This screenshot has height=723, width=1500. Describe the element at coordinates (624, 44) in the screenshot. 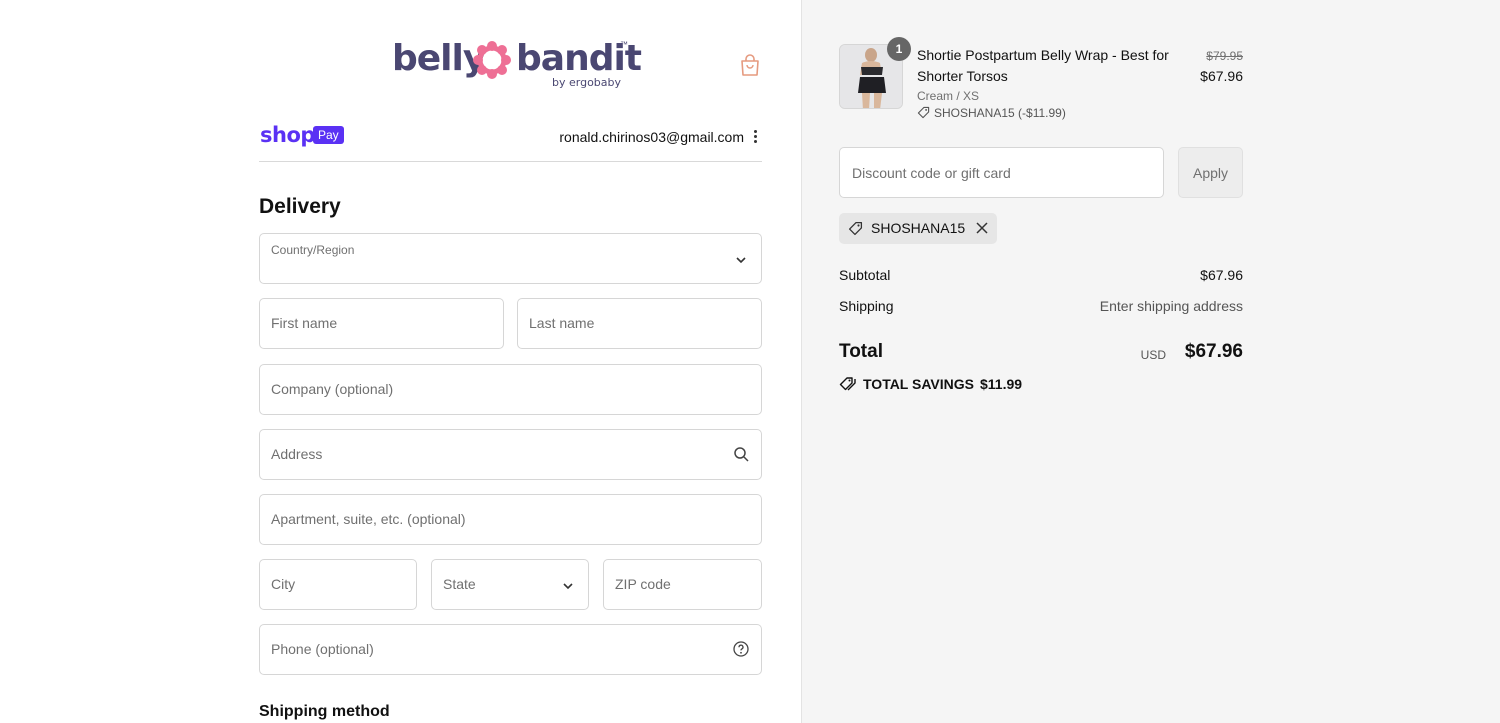

I see `brand-trademark: ™` at that location.